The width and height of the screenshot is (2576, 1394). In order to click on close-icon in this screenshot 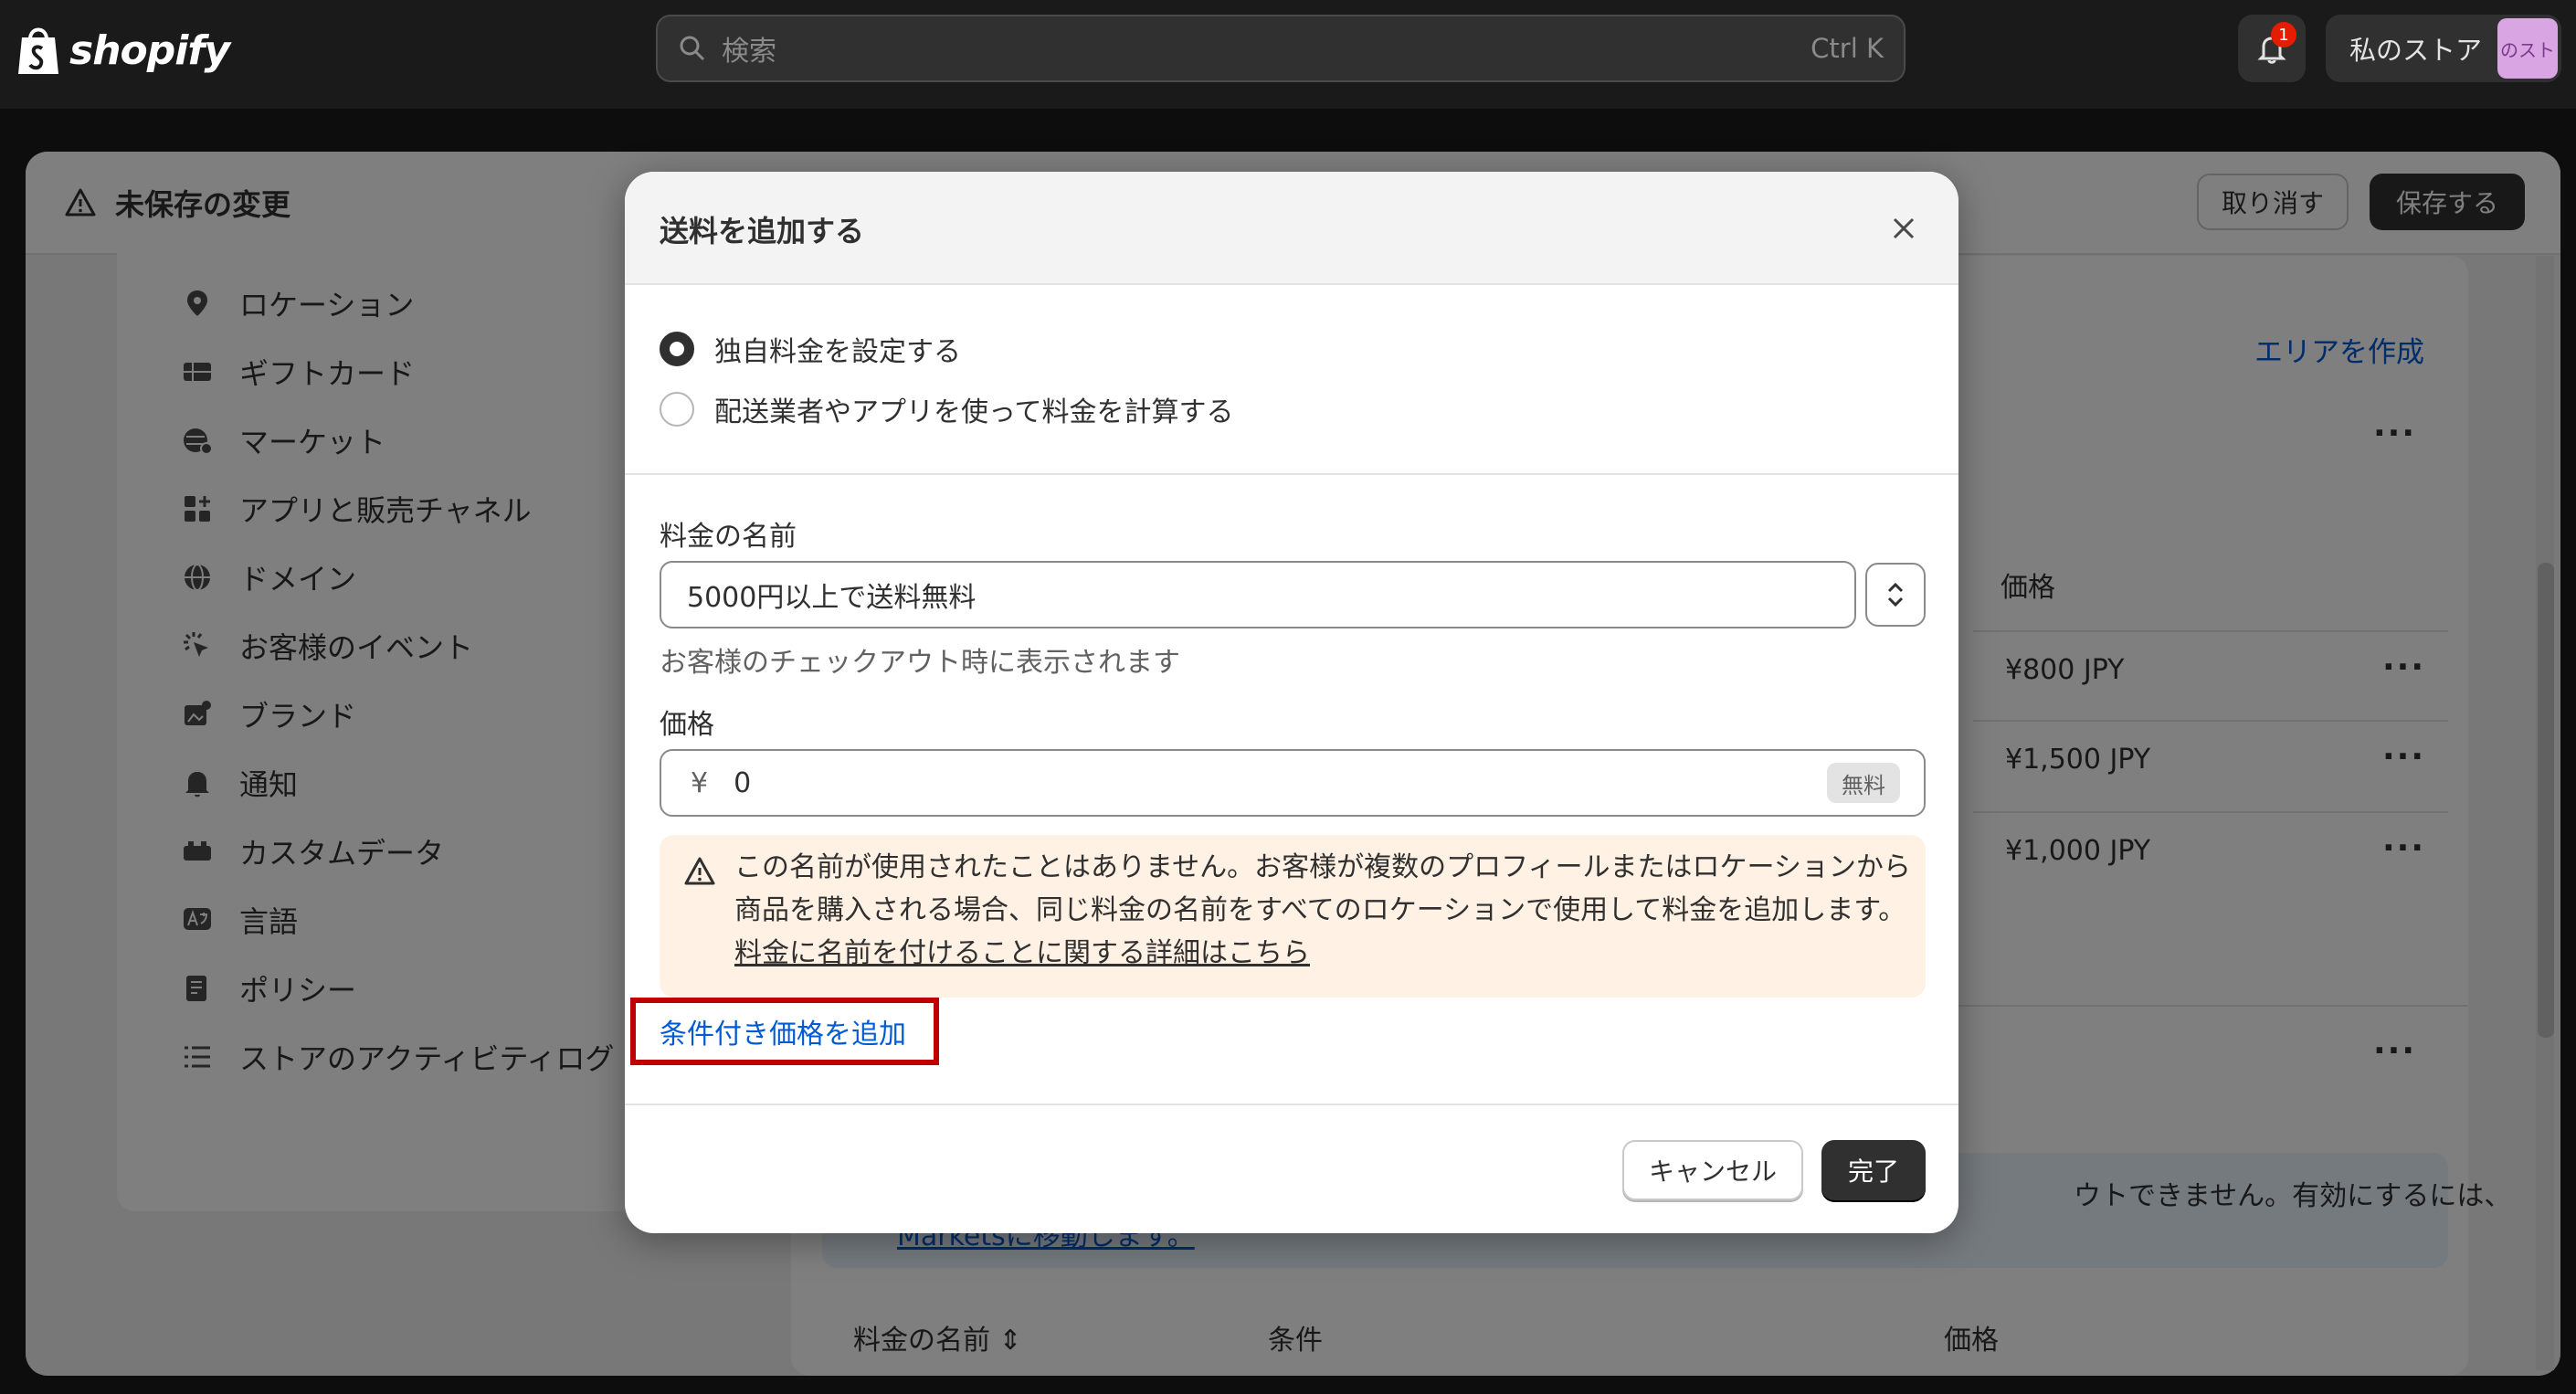, I will do `click(1903, 228)`.